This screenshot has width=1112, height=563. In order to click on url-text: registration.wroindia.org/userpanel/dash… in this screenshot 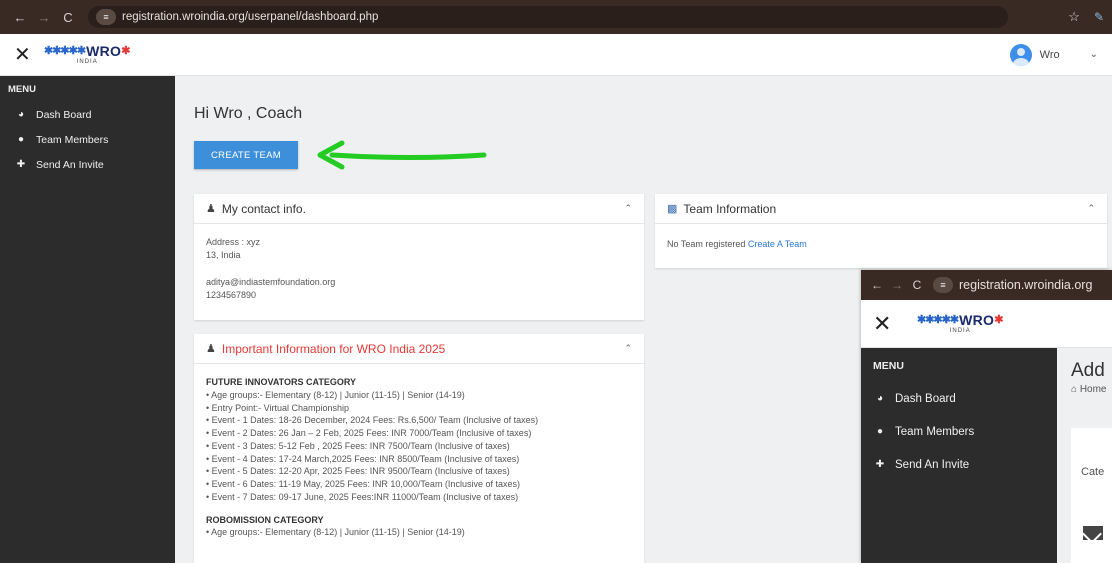, I will do `click(250, 17)`.